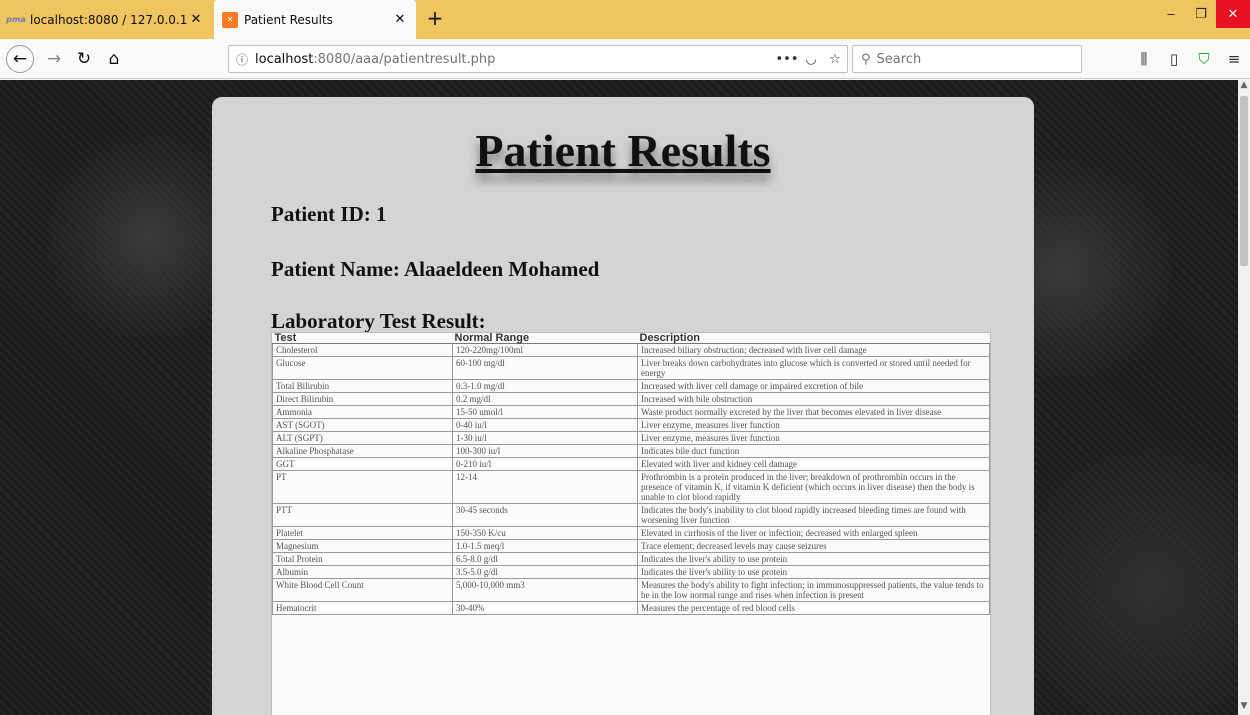  I want to click on report-test-cell: Alkaline Phosphatase, so click(362, 451).